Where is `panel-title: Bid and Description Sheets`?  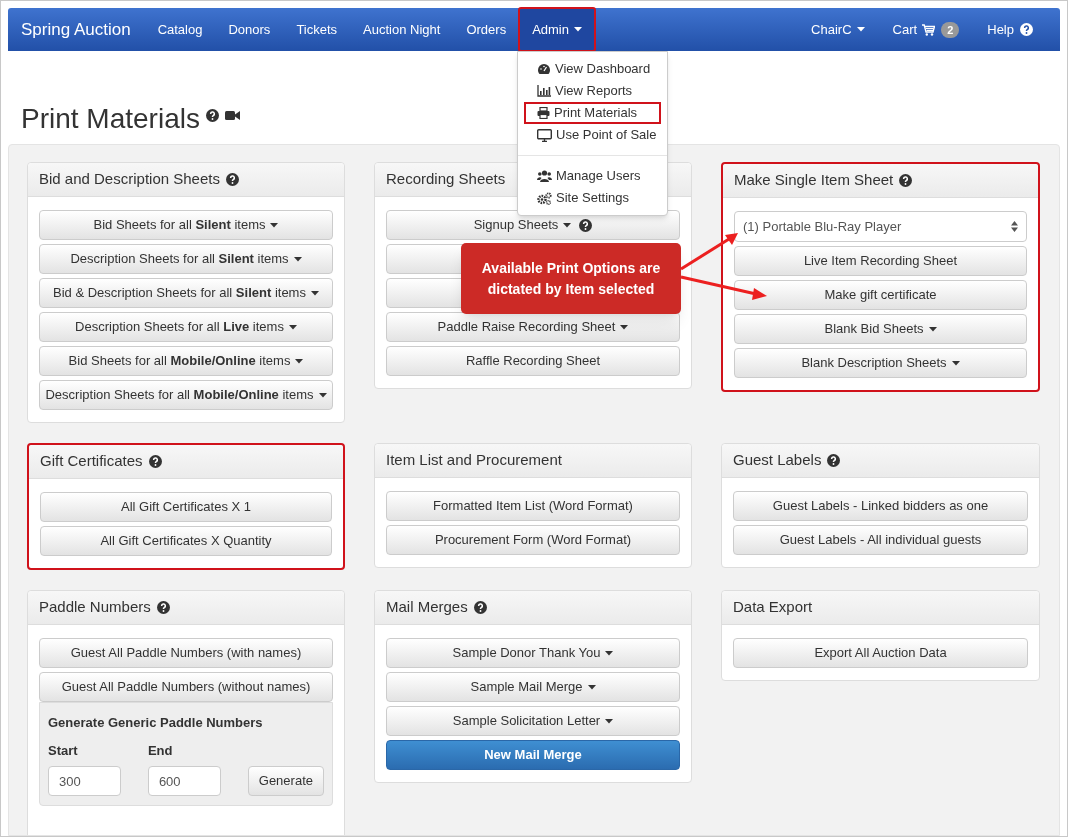
panel-title: Bid and Description Sheets is located at coordinates (129, 179).